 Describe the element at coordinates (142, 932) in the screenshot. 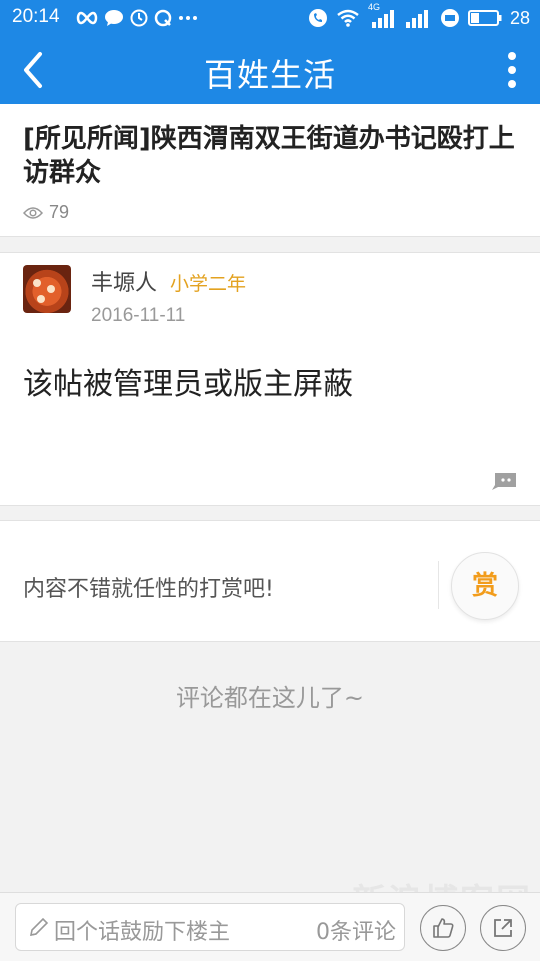

I see `comment-input-placeholder: 回个话鼓励下楼主` at that location.